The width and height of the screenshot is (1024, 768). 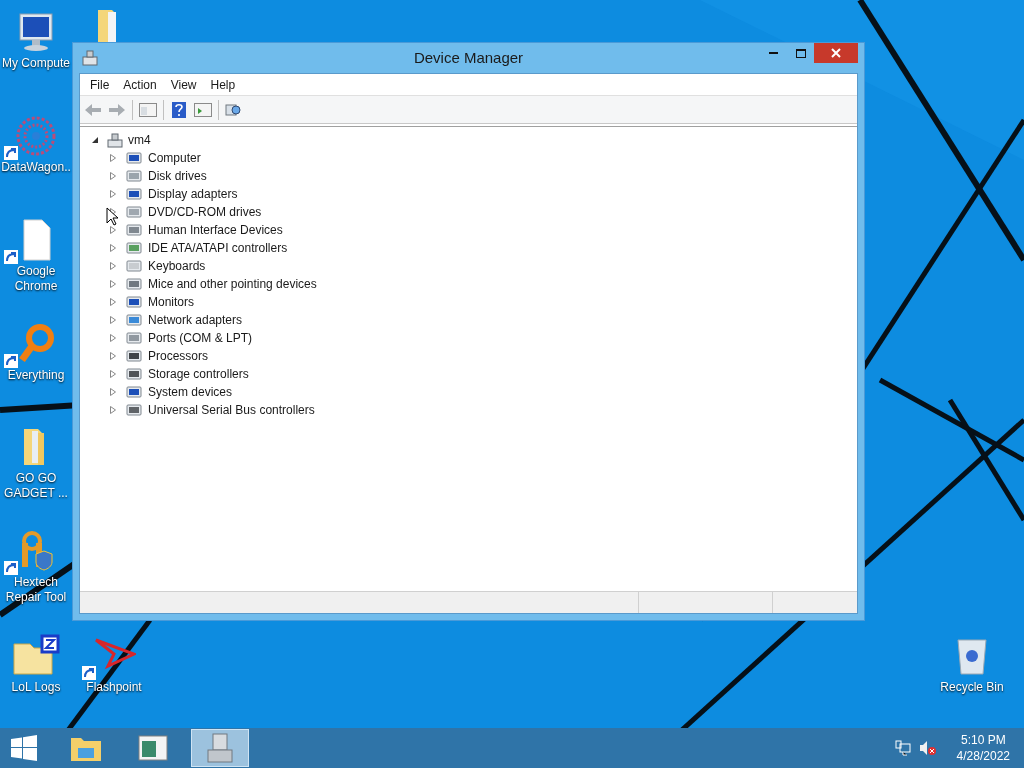 What do you see at coordinates (200, 338) in the screenshot?
I see `tree-item-label: Ports (COM & LPT)` at bounding box center [200, 338].